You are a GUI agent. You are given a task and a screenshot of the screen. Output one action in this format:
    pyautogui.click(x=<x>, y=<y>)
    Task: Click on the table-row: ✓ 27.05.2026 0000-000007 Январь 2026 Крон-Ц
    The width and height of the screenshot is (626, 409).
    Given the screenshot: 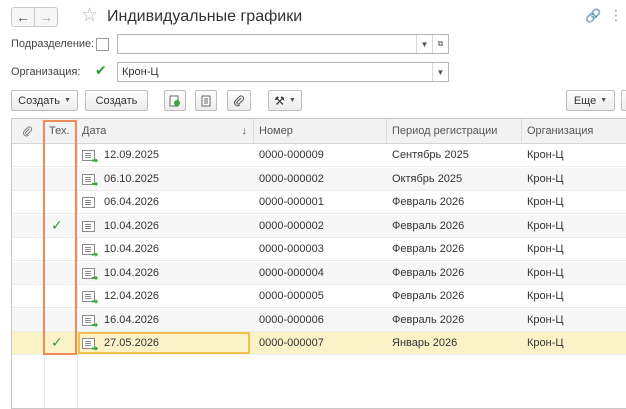 What is the action you would take?
    pyautogui.click(x=319, y=343)
    